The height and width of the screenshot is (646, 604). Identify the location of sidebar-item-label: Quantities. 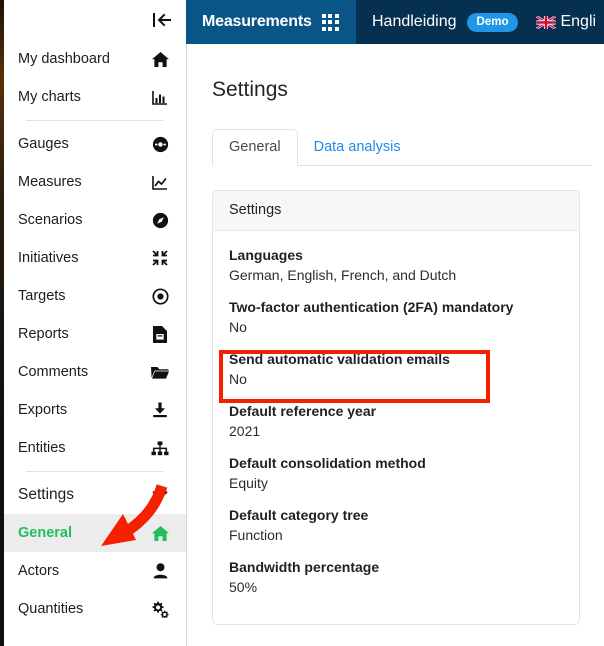
(51, 609).